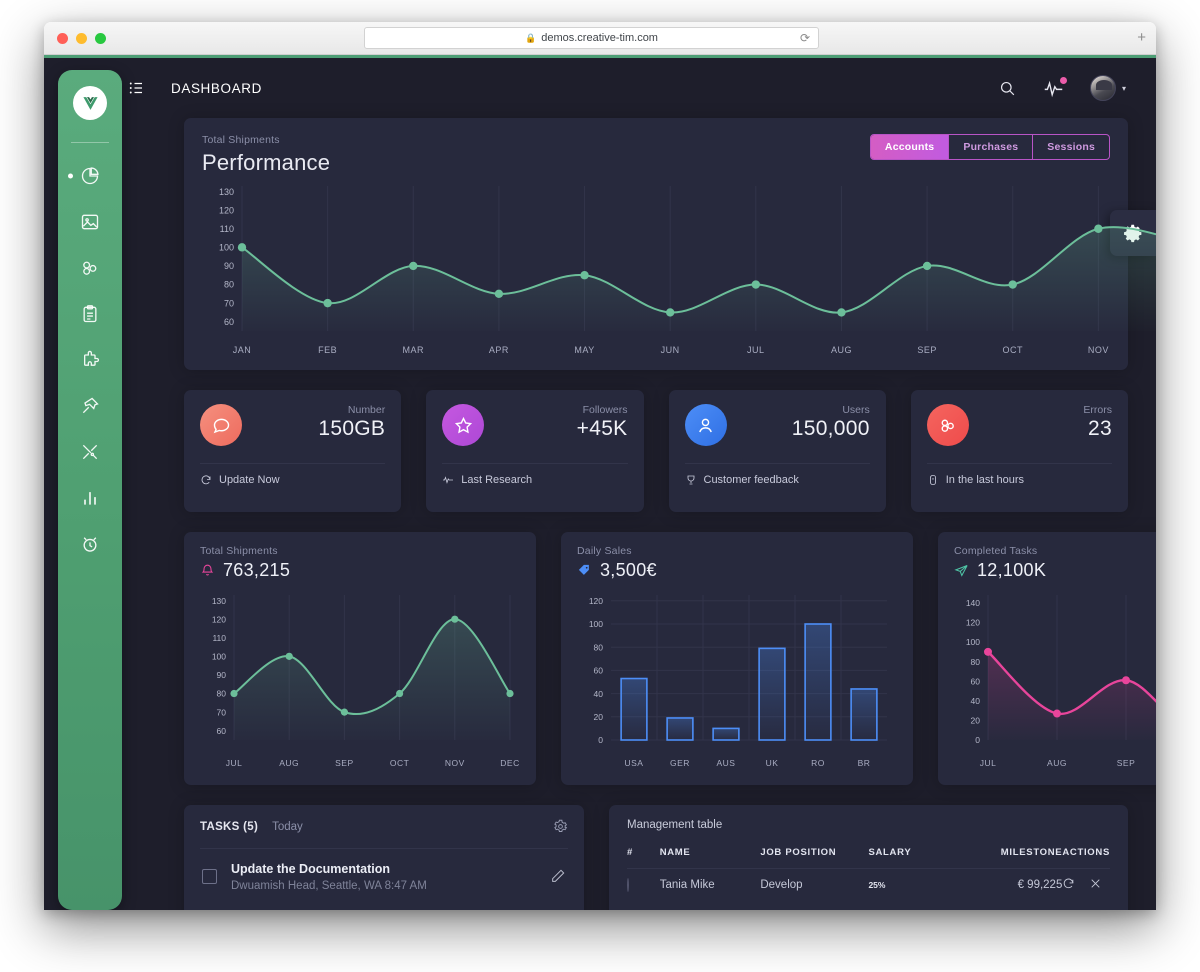 The width and height of the screenshot is (1200, 972). What do you see at coordinates (249, 480) in the screenshot?
I see `stat-footer-label: Update Now` at bounding box center [249, 480].